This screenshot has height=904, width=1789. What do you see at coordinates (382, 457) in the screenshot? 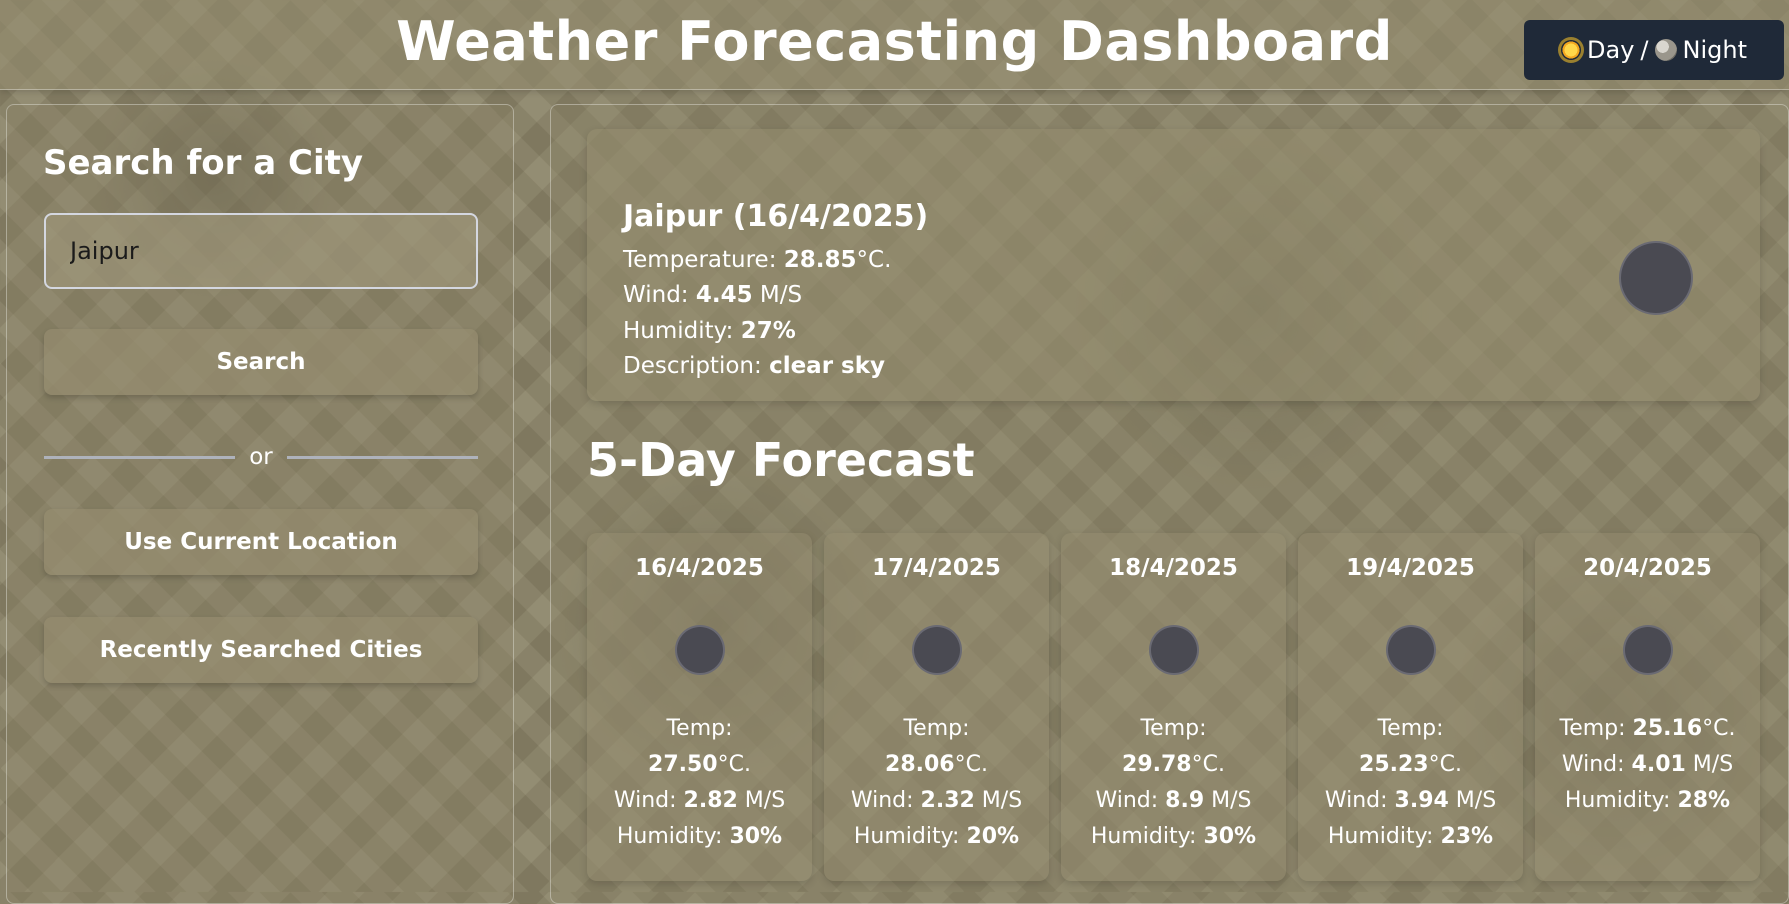
I see `divider-line-right` at bounding box center [382, 457].